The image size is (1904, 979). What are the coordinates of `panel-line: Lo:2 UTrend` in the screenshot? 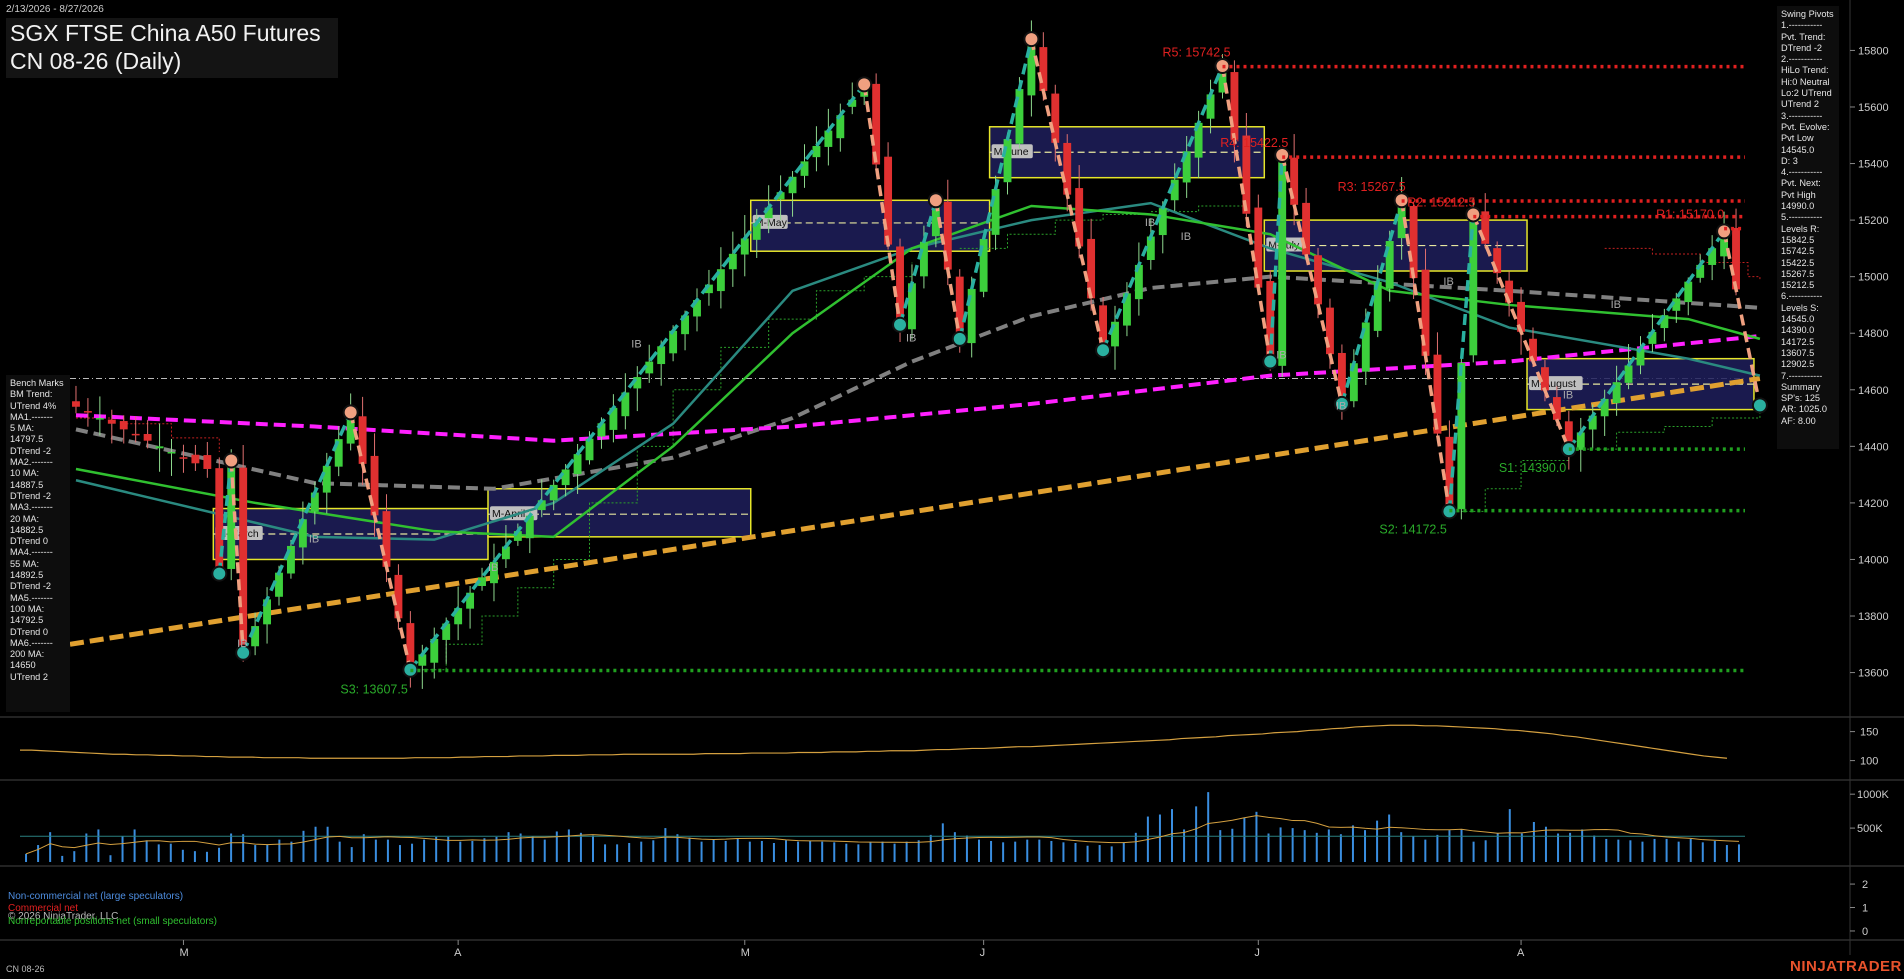 It's located at (1806, 93).